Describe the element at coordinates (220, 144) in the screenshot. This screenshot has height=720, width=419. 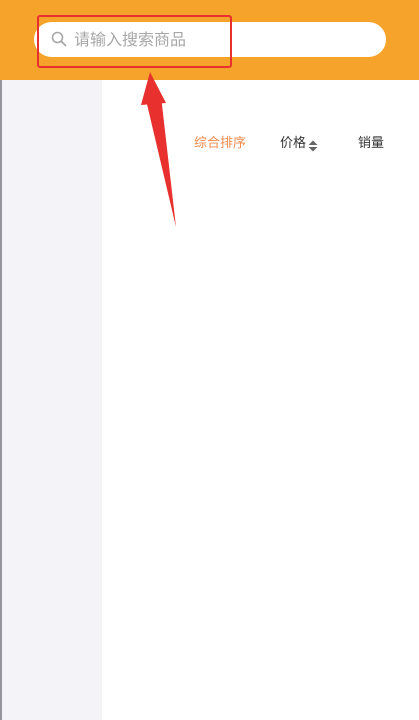
I see `sort-comprehensive-tab: 综合排序` at that location.